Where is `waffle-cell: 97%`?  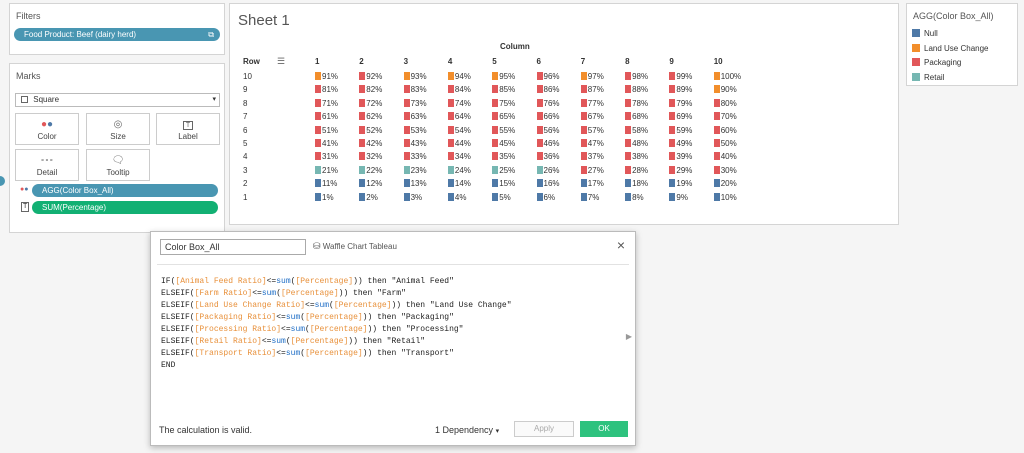 waffle-cell: 97% is located at coordinates (592, 77).